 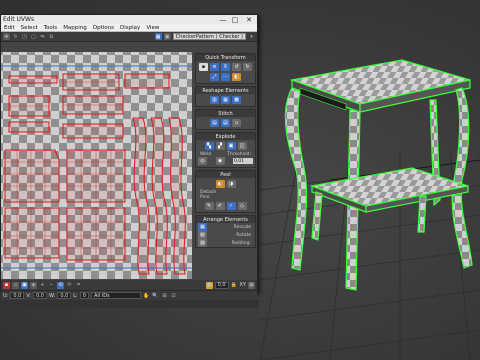 I want to click on rotate-minus-icon: ↺, so click(x=236, y=67).